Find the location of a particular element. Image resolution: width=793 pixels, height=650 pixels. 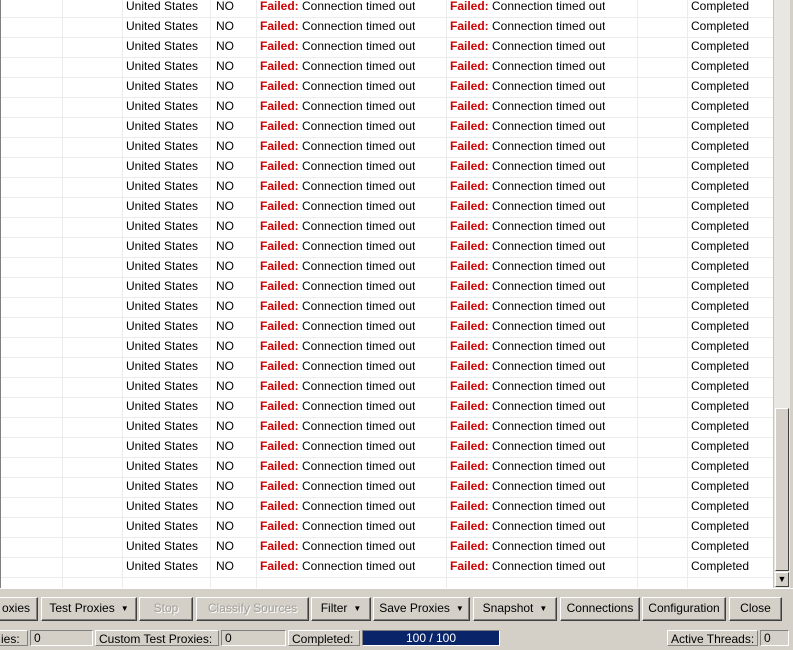

vertical-scrollbar: ▼ is located at coordinates (781, 294).